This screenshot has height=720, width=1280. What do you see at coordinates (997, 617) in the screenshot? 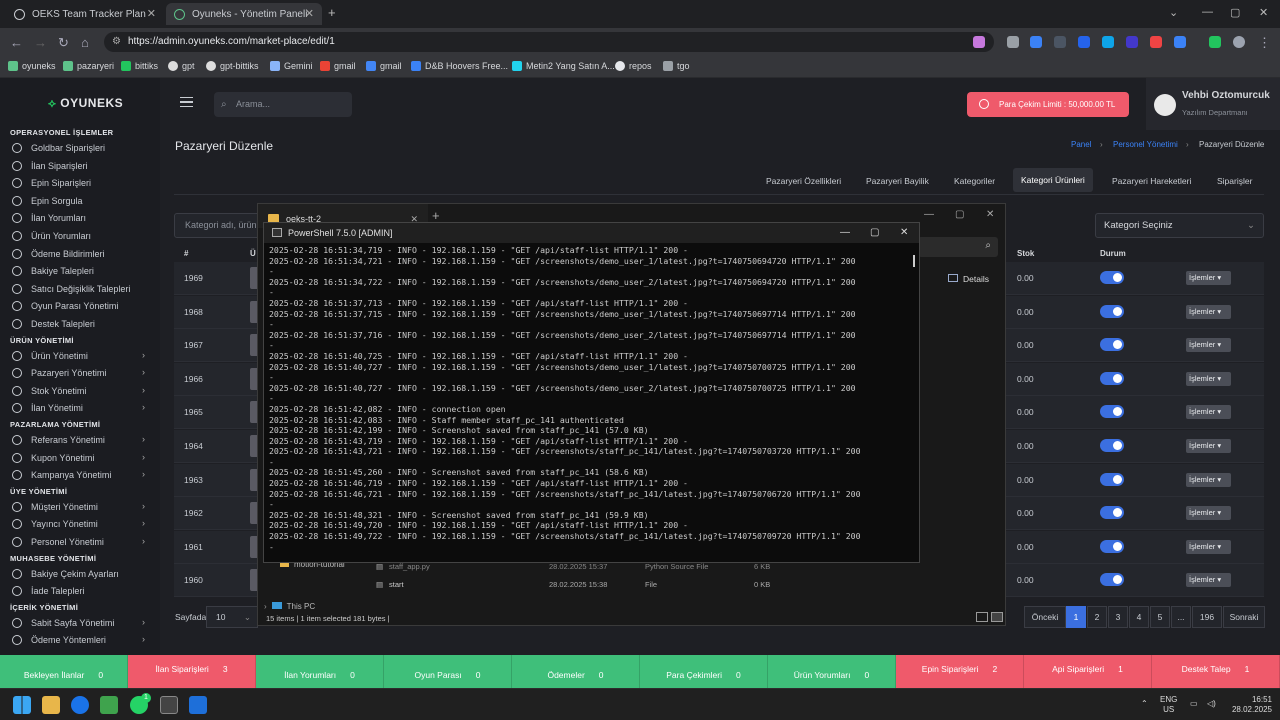
I see `large-icons-view-icon` at bounding box center [997, 617].